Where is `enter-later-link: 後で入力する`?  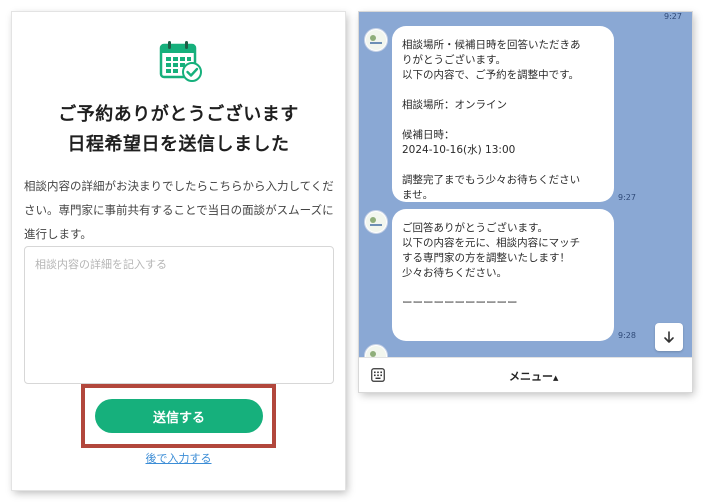 enter-later-link: 後で入力する is located at coordinates (178, 458).